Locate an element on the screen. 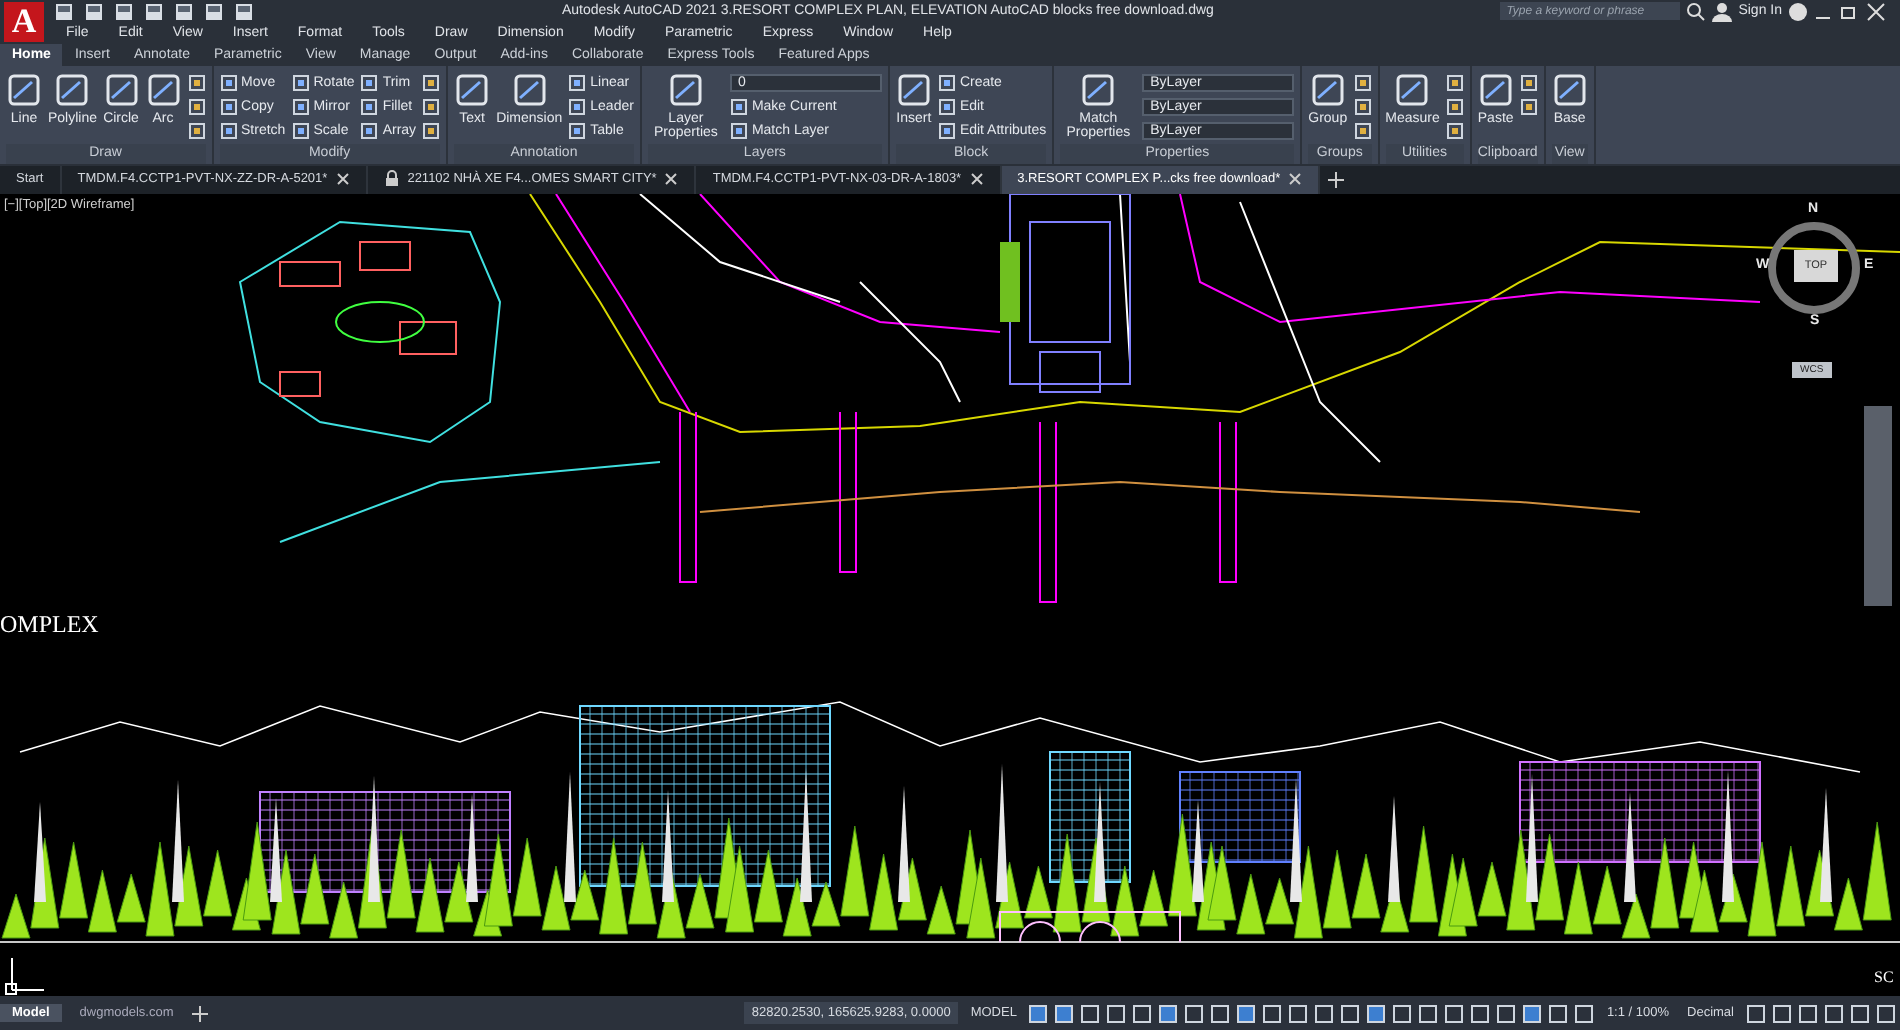  app-logo: A is located at coordinates (24, 22).